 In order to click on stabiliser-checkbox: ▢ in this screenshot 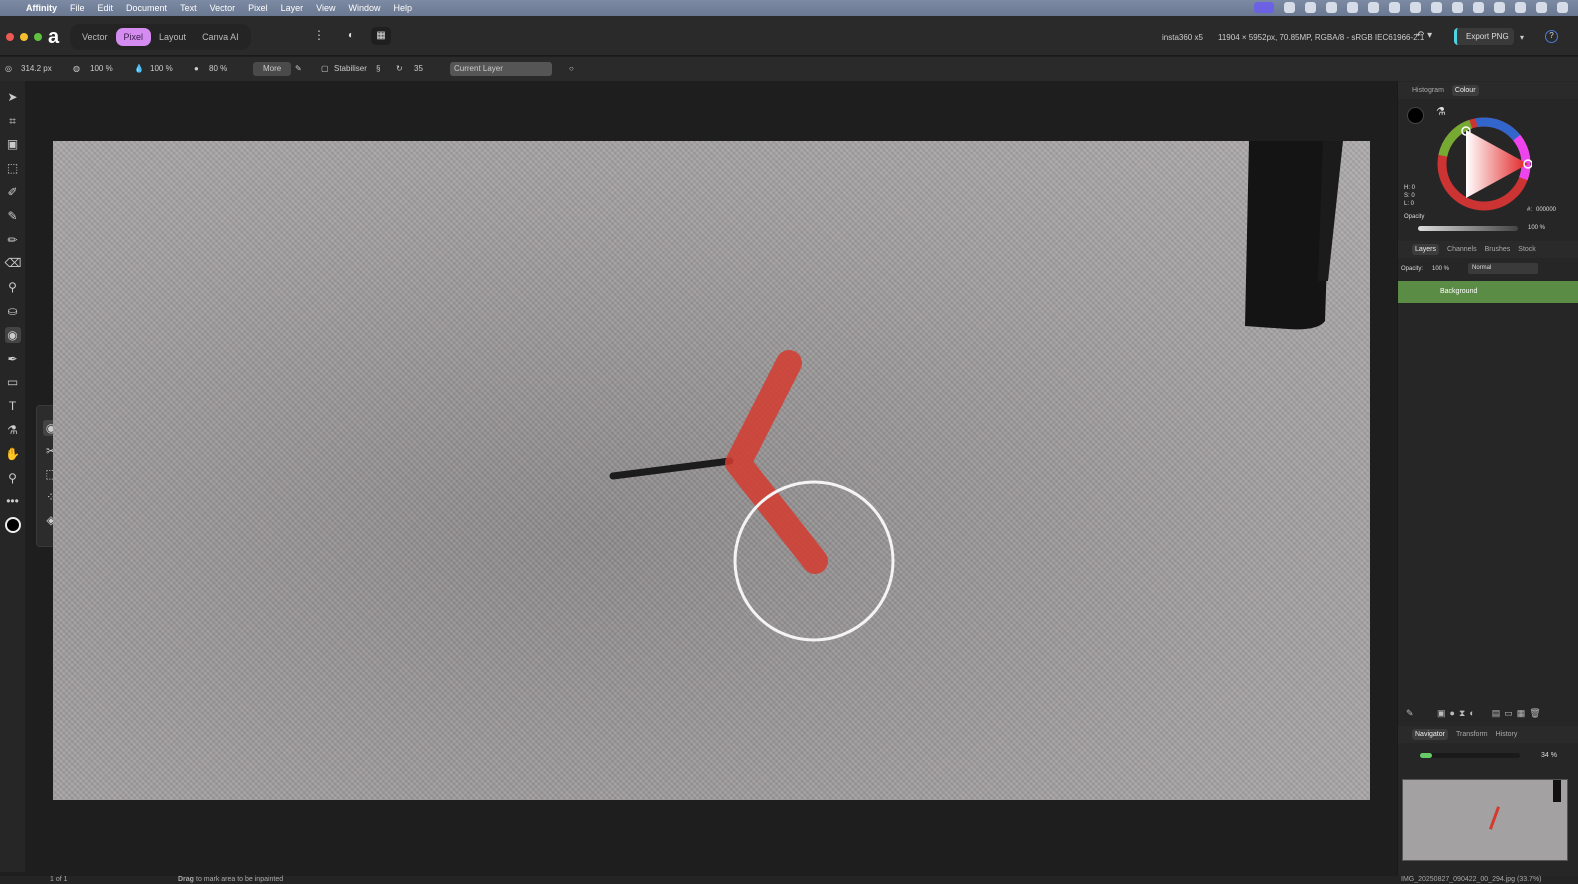, I will do `click(325, 69)`.